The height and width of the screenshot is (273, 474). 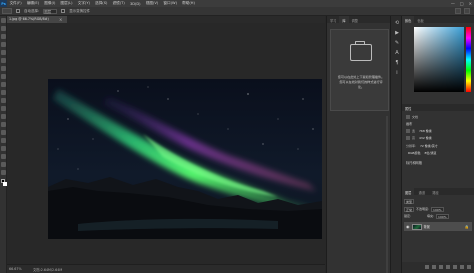 I want to click on tool-preset-picker, so click(x=7, y=11).